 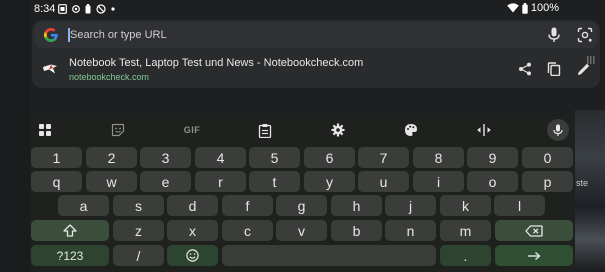 What do you see at coordinates (247, 230) in the screenshot?
I see `key-c: c` at bounding box center [247, 230].